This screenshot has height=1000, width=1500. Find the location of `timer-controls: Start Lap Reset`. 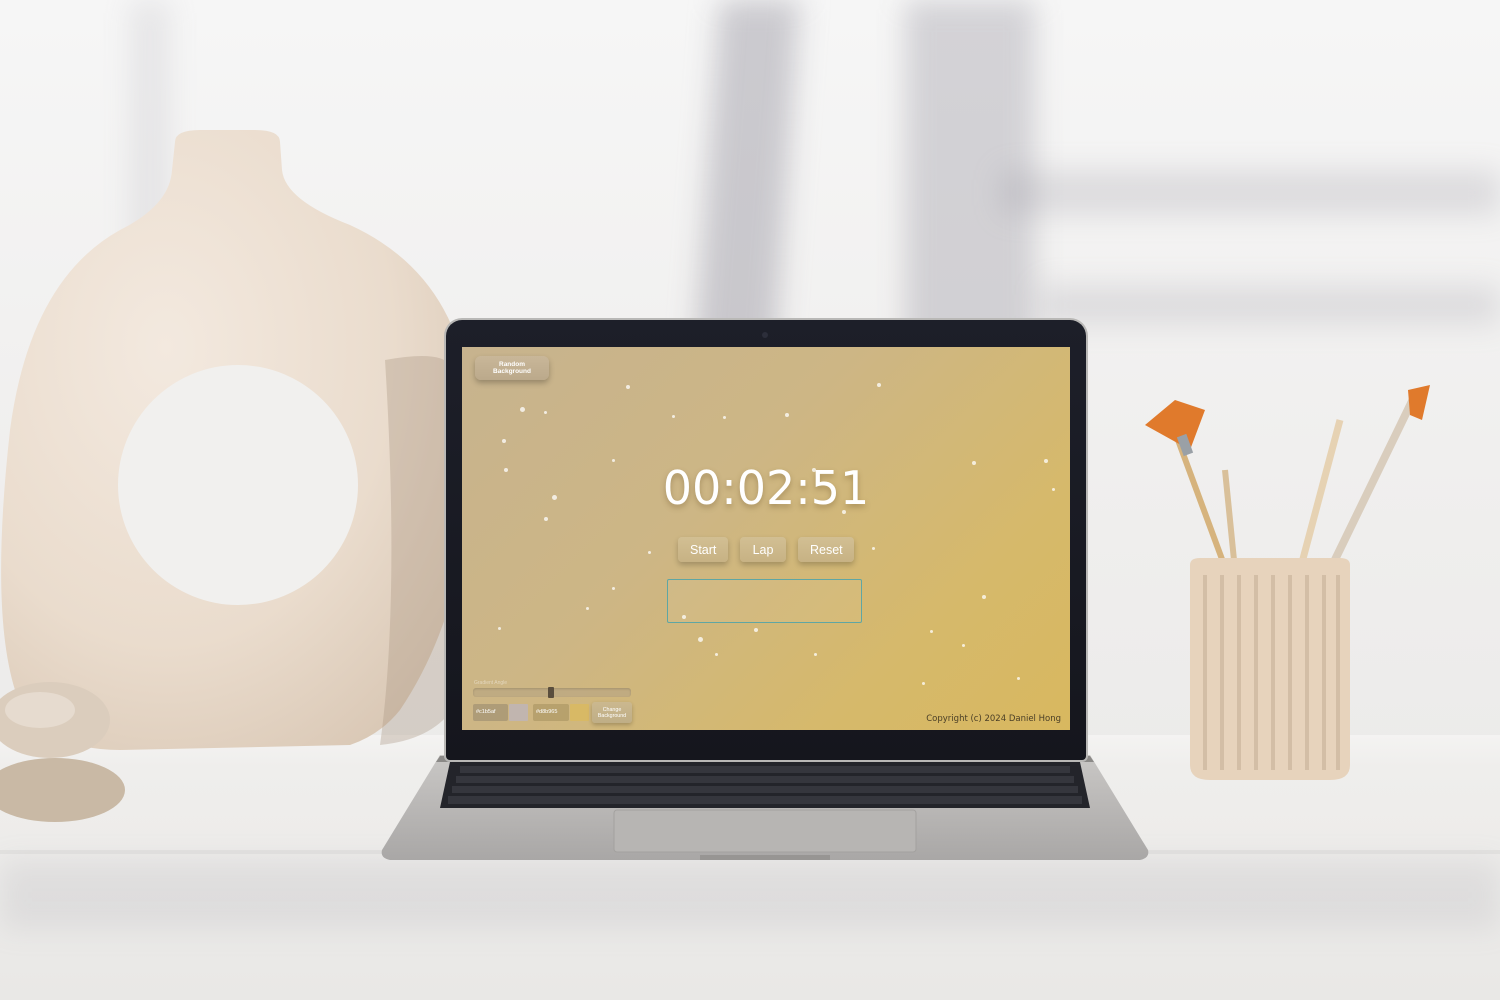

timer-controls: Start Lap Reset is located at coordinates (766, 549).